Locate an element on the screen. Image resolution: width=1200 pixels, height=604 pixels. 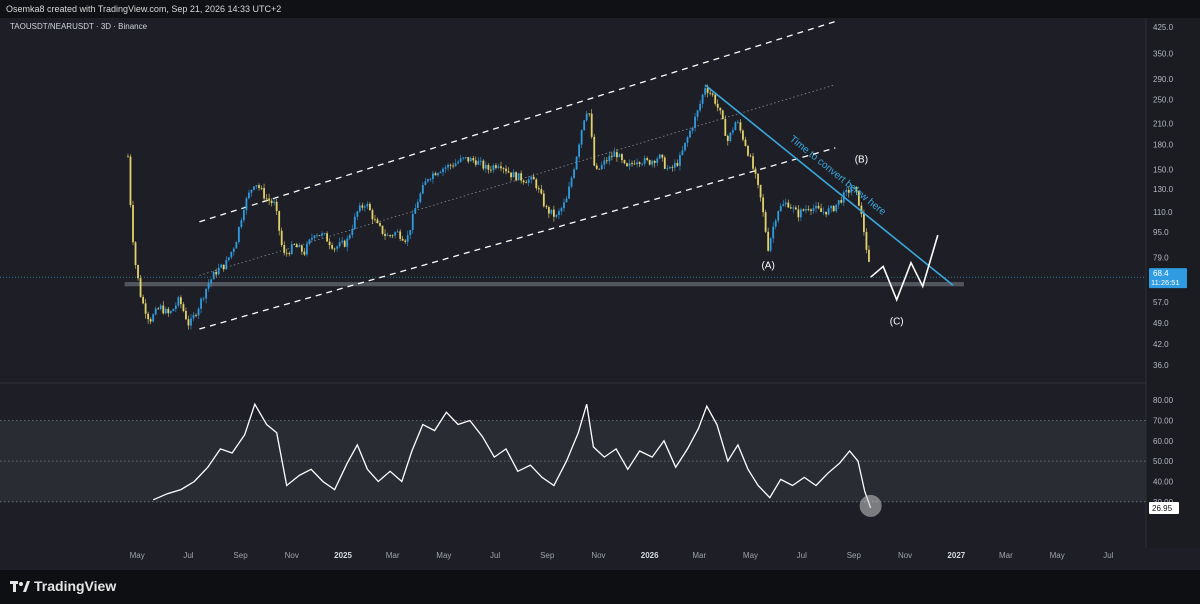
price-tick-label: 150.0 is located at coordinates (1163, 170).